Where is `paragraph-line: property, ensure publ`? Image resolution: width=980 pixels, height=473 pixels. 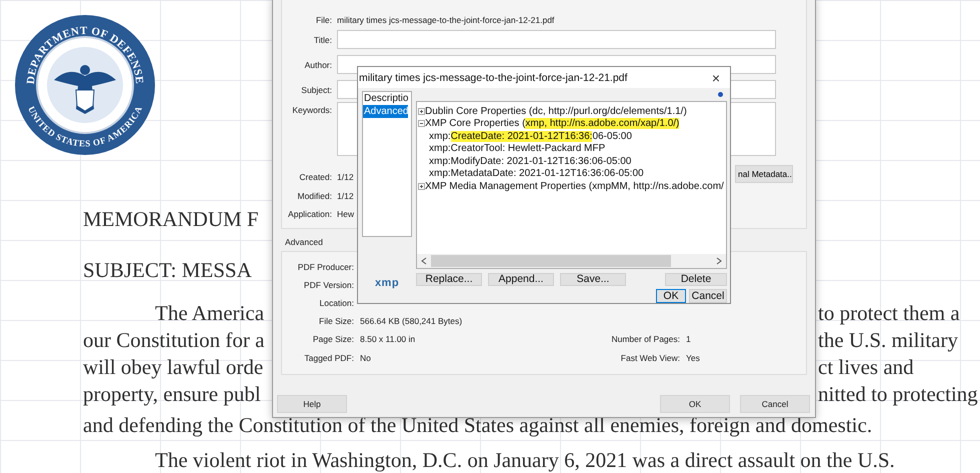
paragraph-line: property, ensure publ is located at coordinates (172, 394).